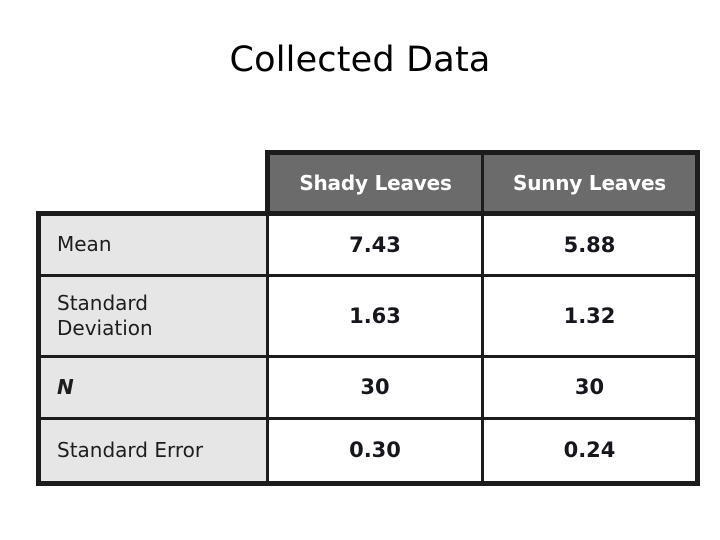 This screenshot has width=720, height=540. What do you see at coordinates (130, 449) in the screenshot?
I see `row-label-standard-error-line1: Standard Error` at bounding box center [130, 449].